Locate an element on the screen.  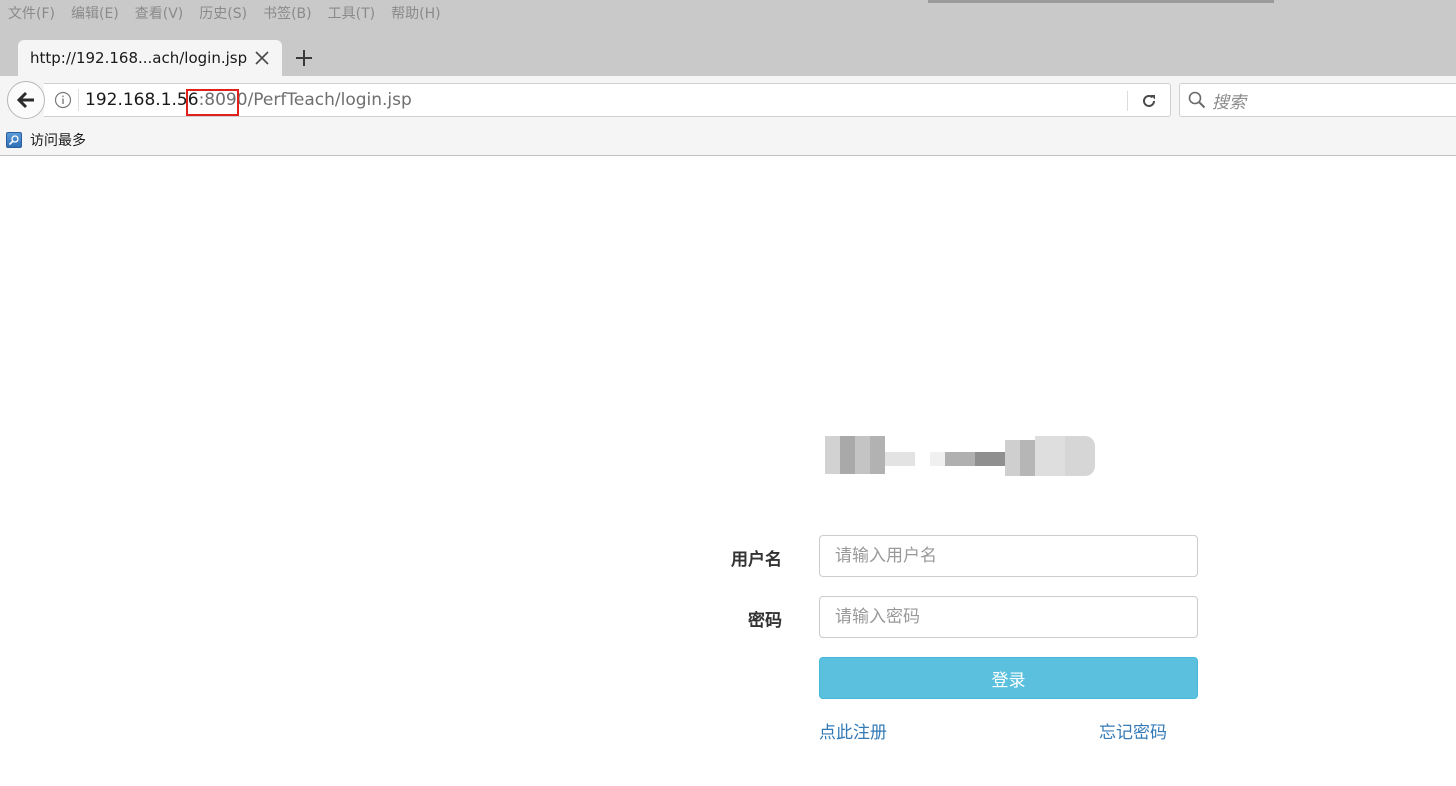
back-arrow-icon is located at coordinates (25, 100).